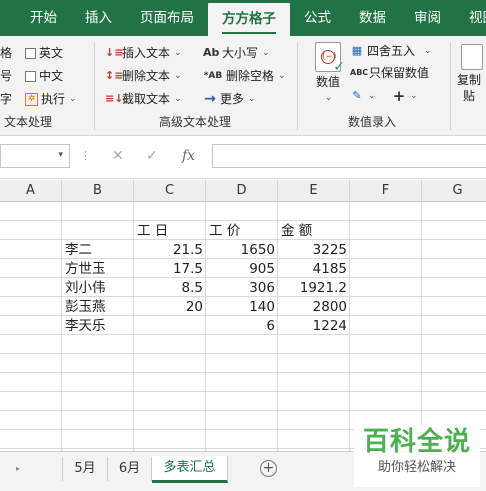 This screenshot has height=491, width=486. What do you see at coordinates (98, 287) in the screenshot?
I see `cell-name: 刘小伟` at bounding box center [98, 287].